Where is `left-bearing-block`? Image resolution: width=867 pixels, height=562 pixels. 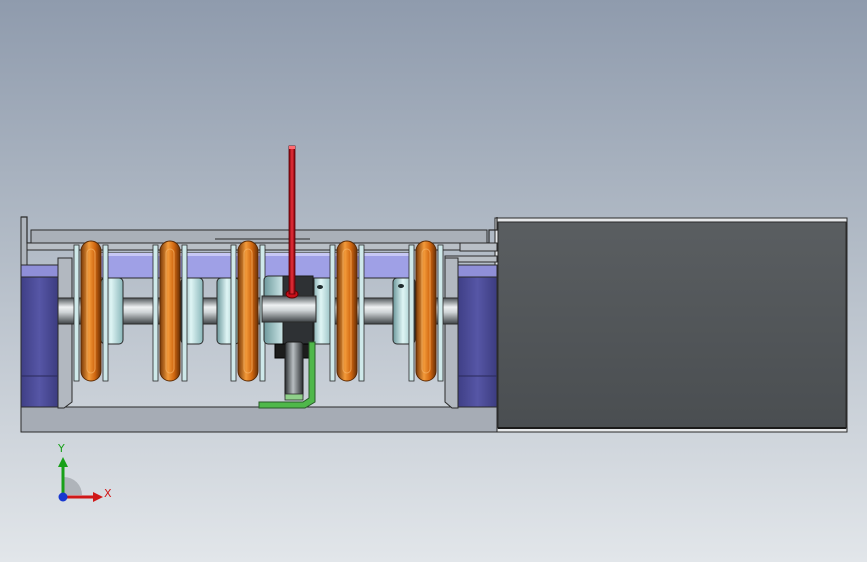 left-bearing-block is located at coordinates (39, 336).